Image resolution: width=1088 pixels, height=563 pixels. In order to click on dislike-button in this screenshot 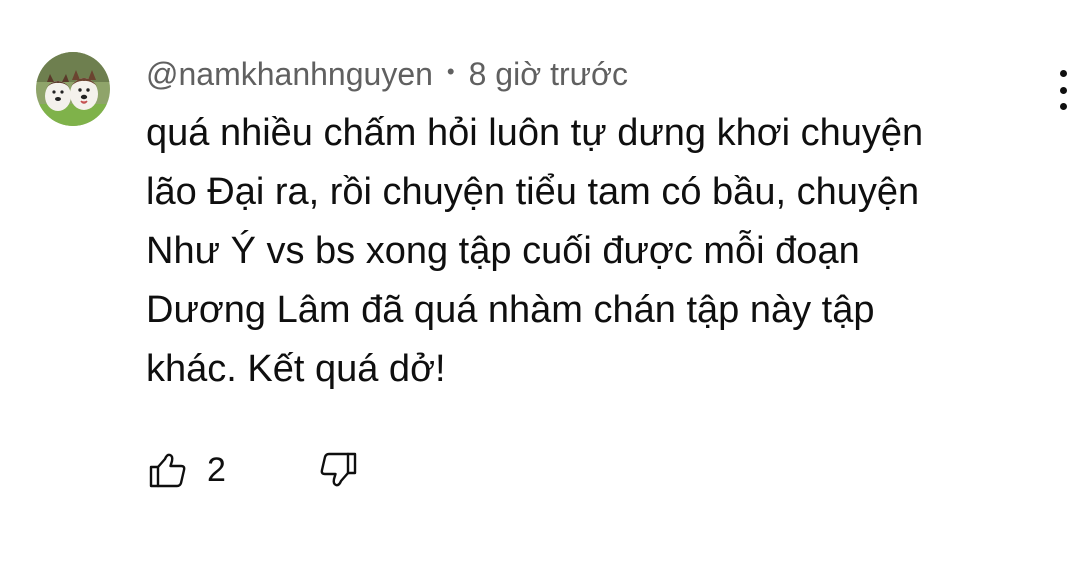, I will do `click(338, 470)`.